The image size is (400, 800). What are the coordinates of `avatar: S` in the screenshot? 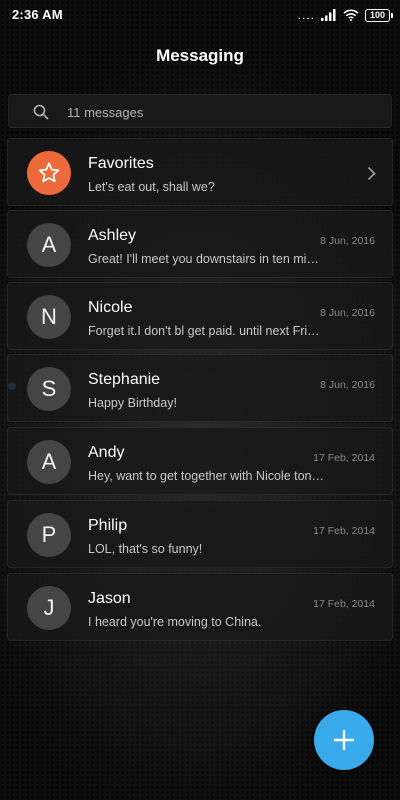 It's located at (49, 389).